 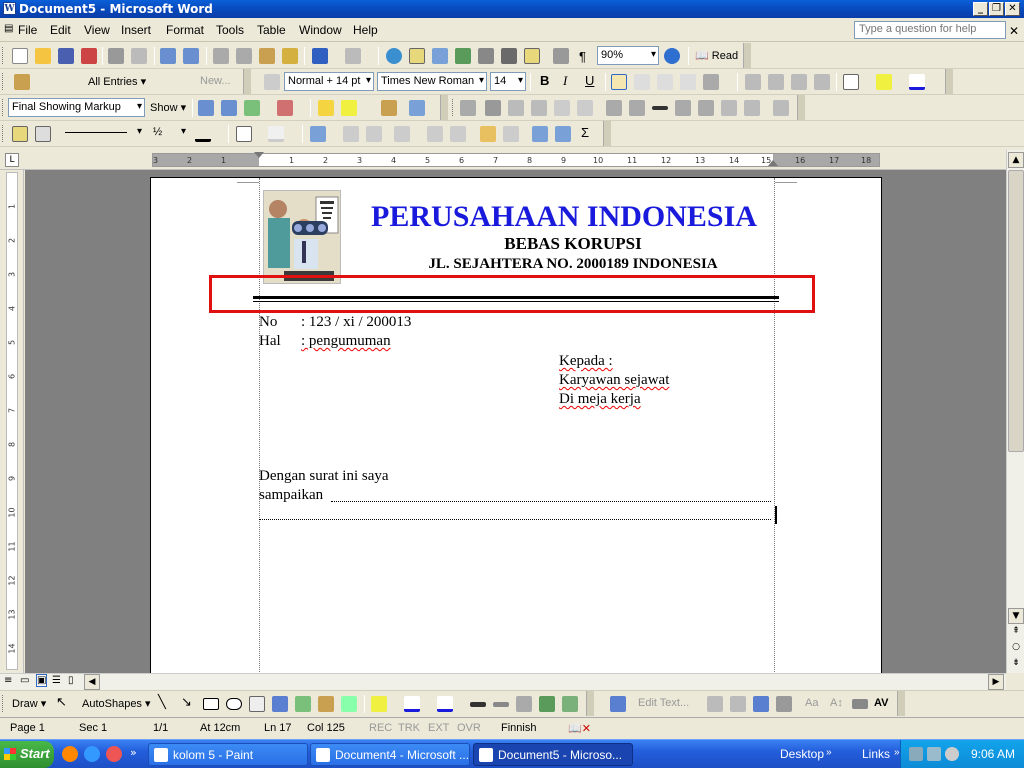 I want to click on thumbnails-icon, so click(x=561, y=56).